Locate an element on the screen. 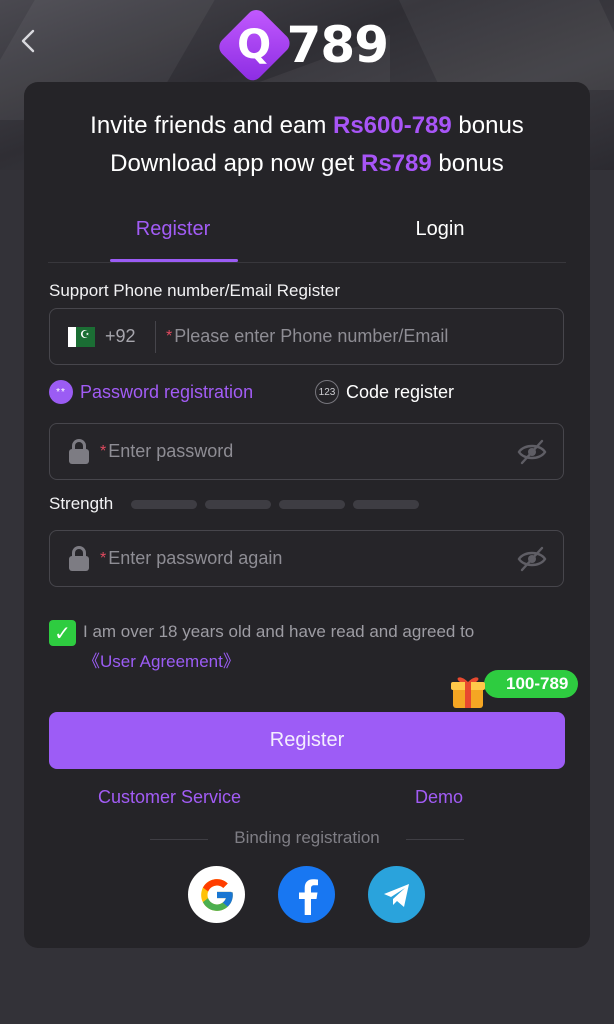 The height and width of the screenshot is (1024, 614). gift-icon is located at coordinates (468, 692).